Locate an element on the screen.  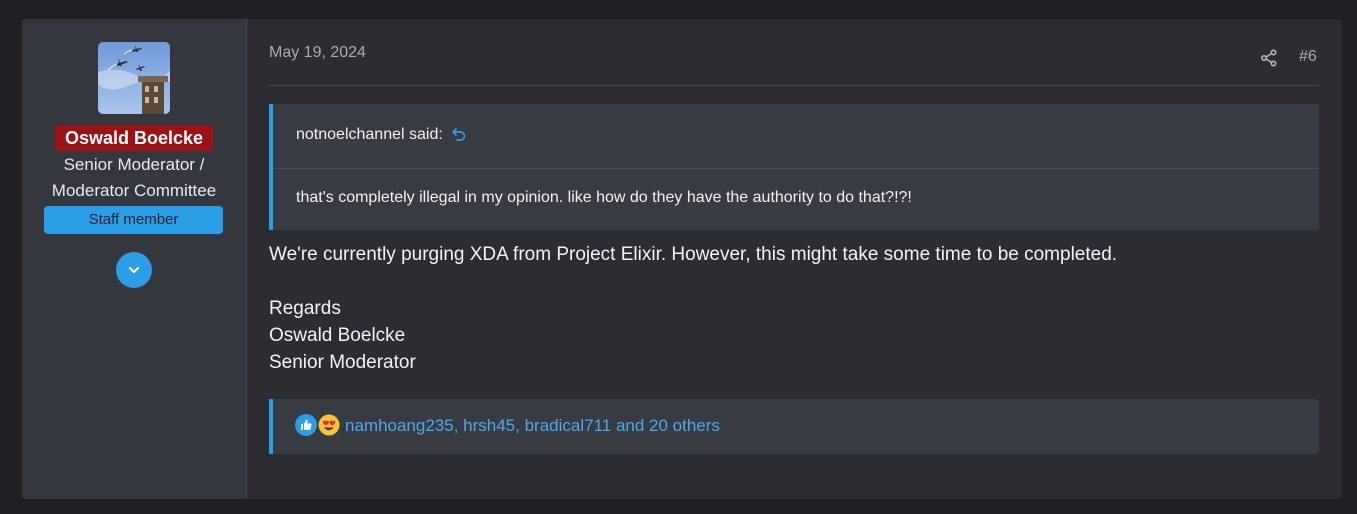
love-eyes-icon is located at coordinates (329, 425).